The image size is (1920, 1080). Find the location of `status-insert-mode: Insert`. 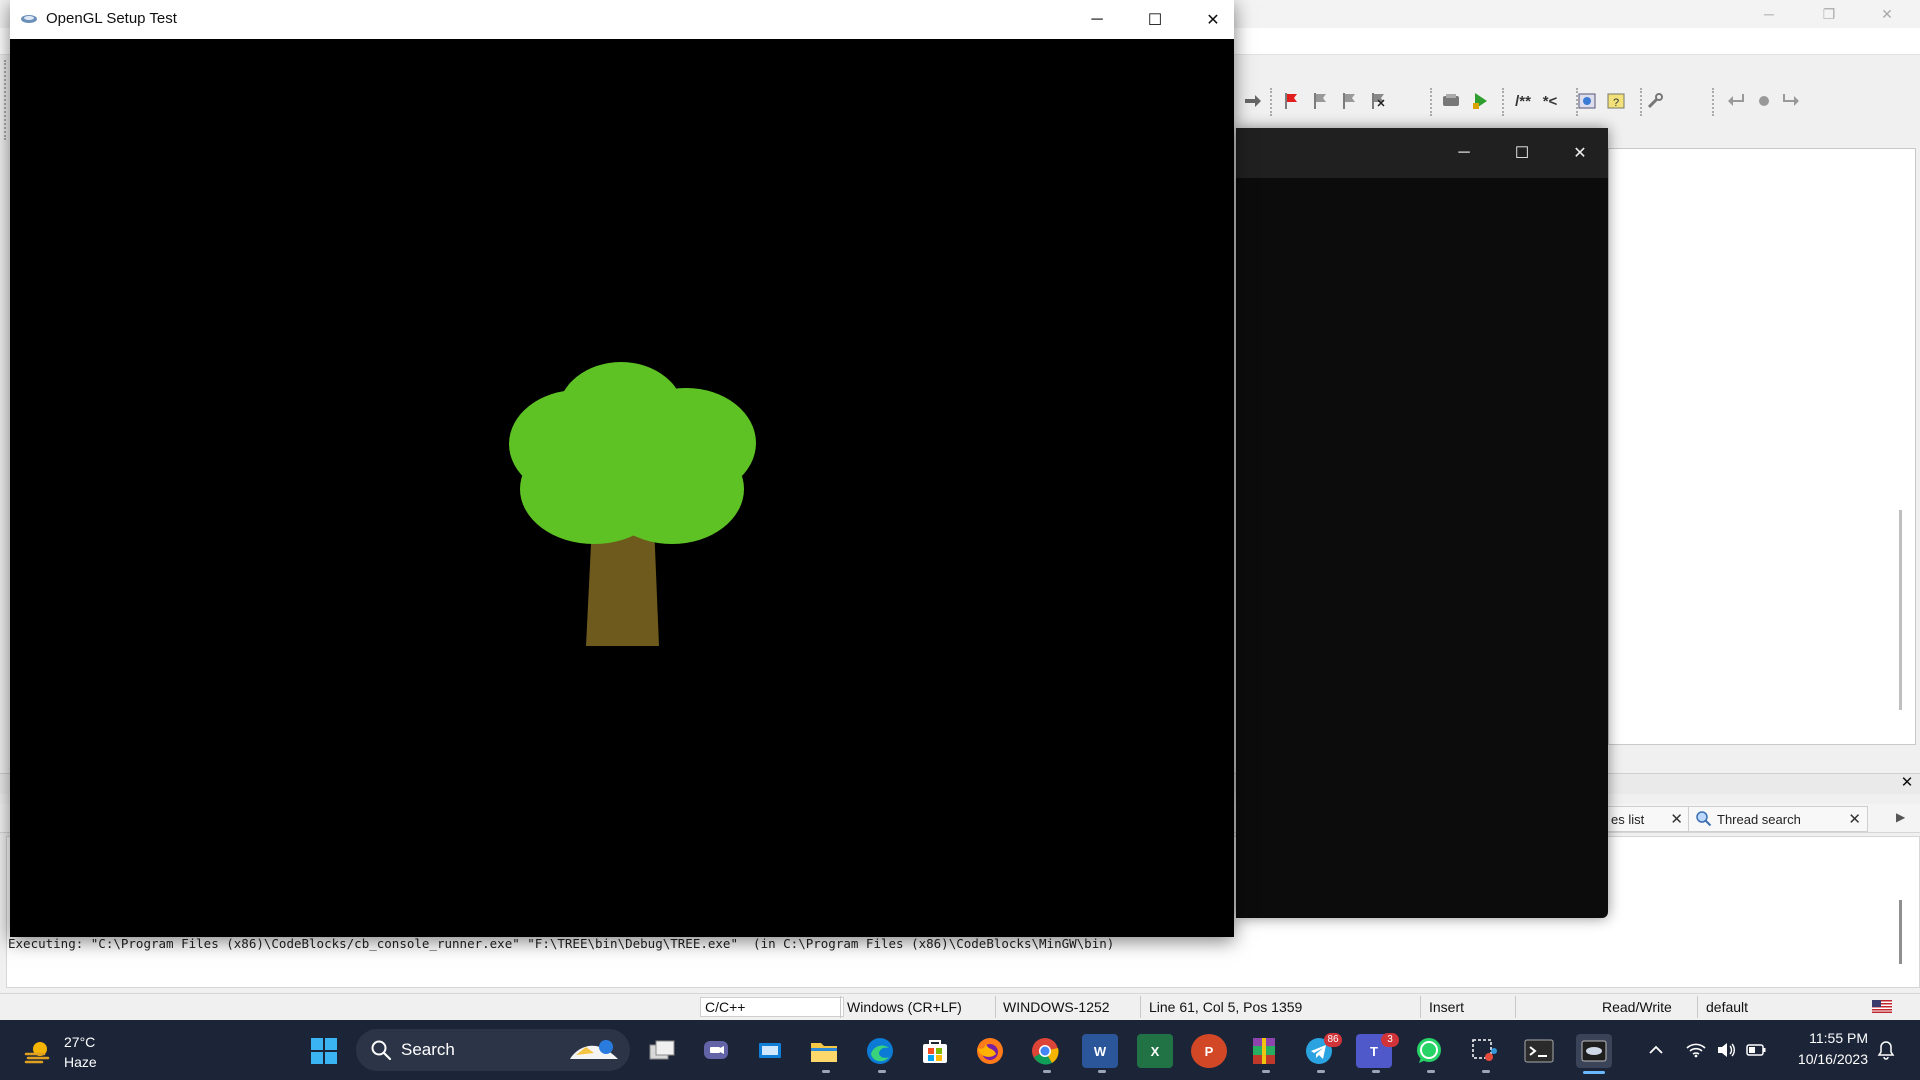

status-insert-mode: Insert is located at coordinates (1447, 1007).